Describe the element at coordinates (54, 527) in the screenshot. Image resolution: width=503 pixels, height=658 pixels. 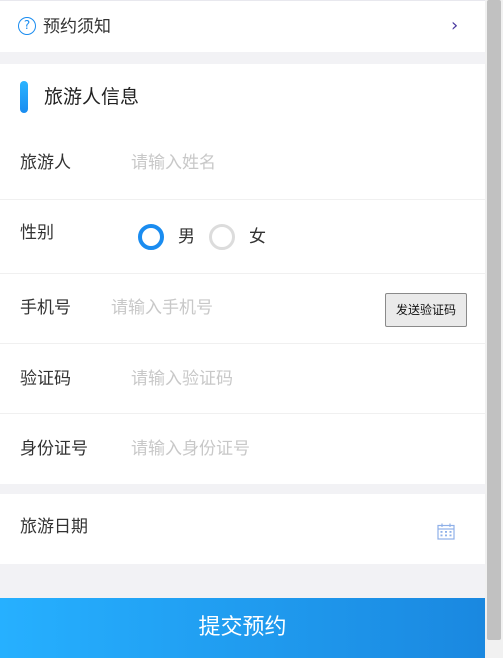
I see `travel-date-label: 旅游日期` at that location.